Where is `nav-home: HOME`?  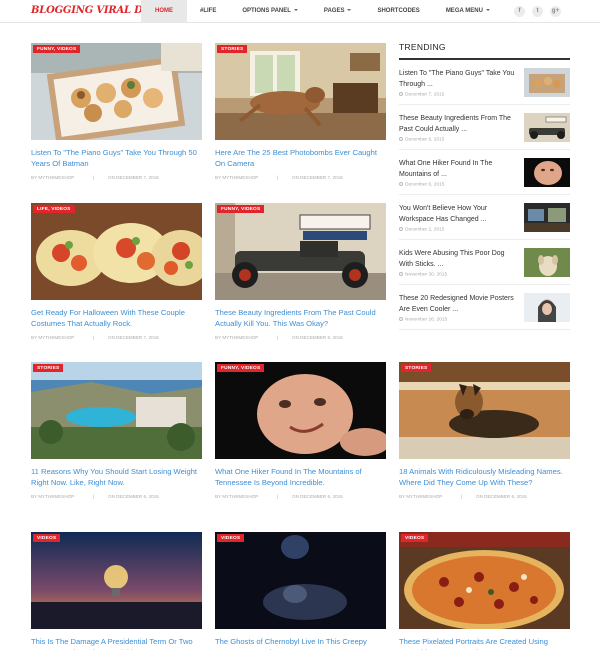 nav-home: HOME is located at coordinates (164, 11).